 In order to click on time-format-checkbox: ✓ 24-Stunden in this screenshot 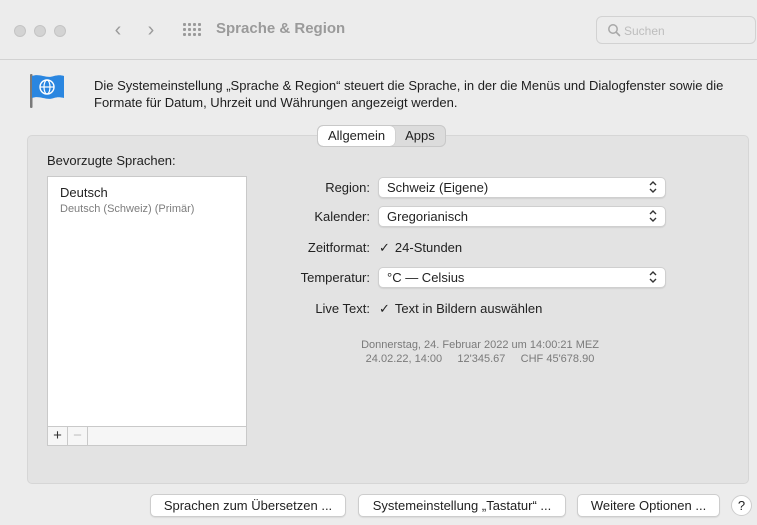, I will do `click(420, 248)`.